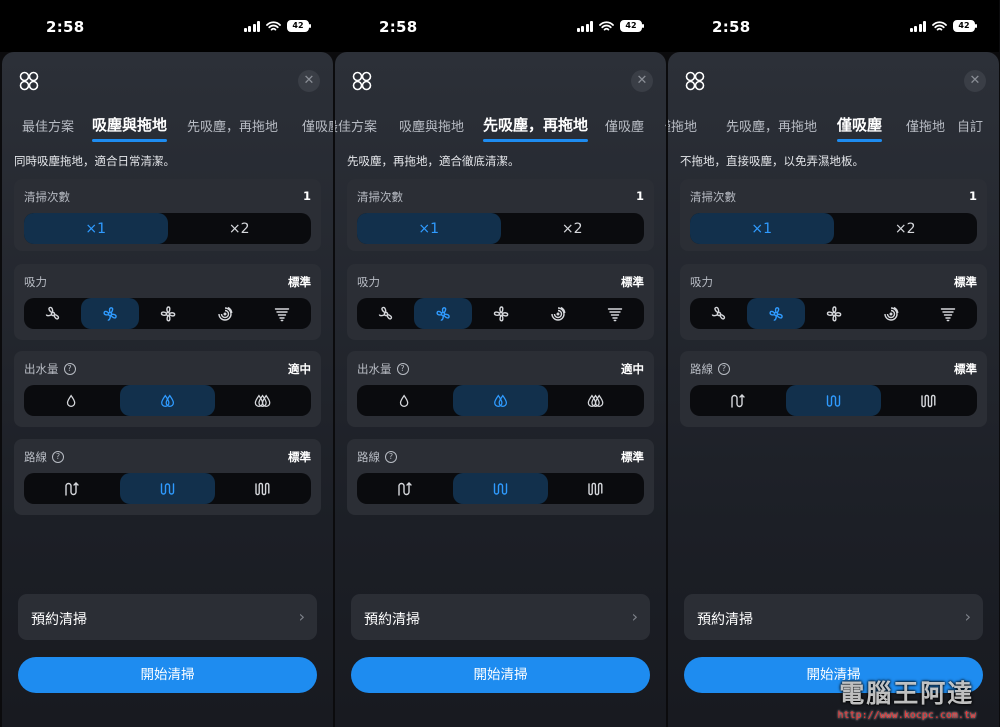  I want to click on route-selector, so click(167, 488).